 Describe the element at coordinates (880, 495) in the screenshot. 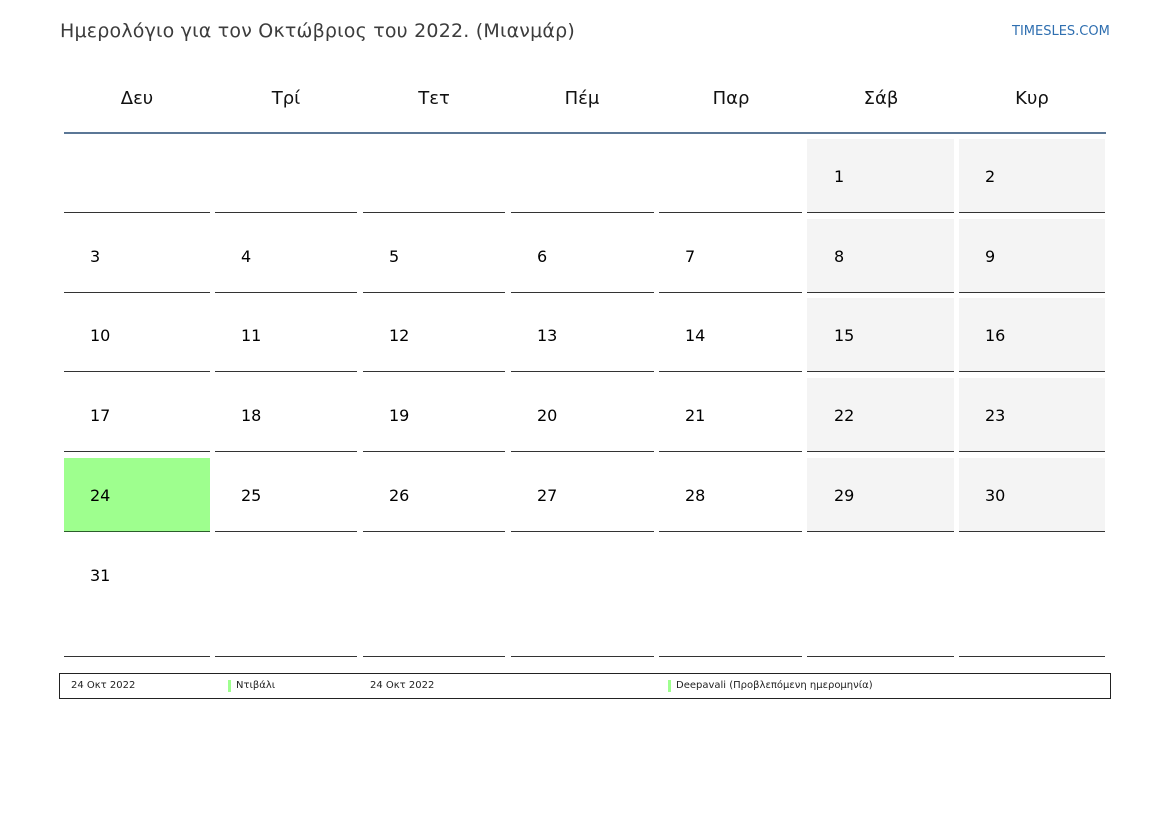

I see `day-cell: 29` at that location.